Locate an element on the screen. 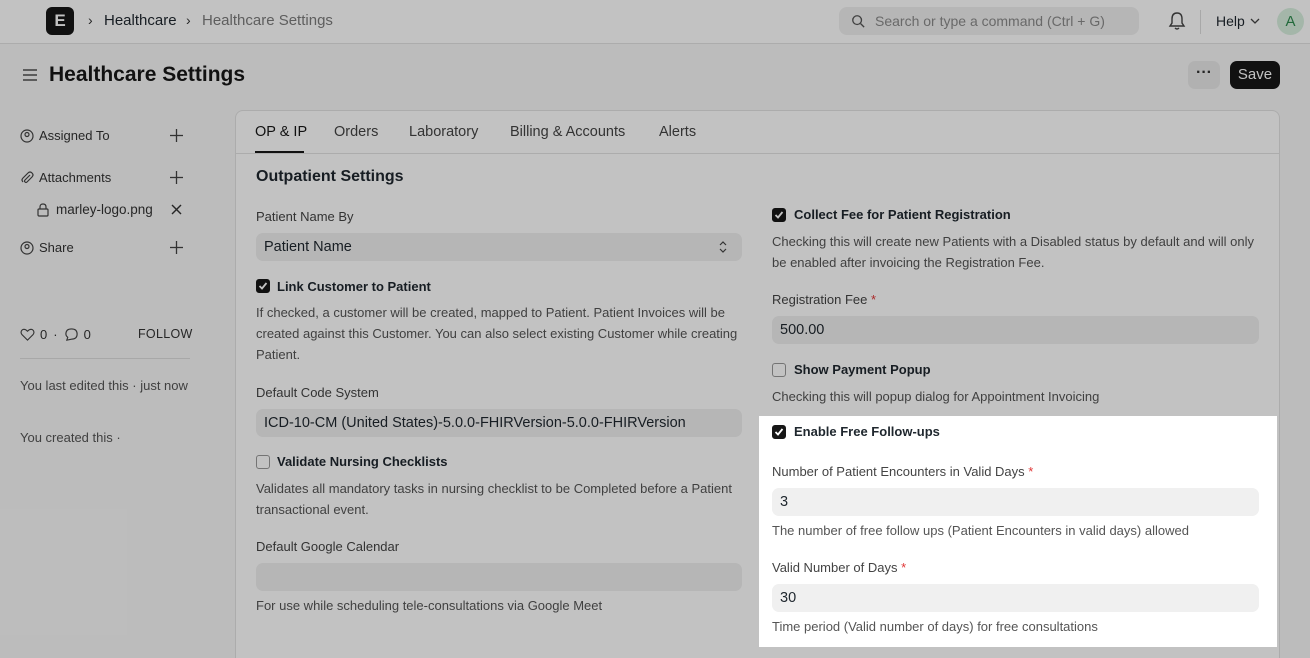 This screenshot has height=658, width=1310. encounters-input: 3 is located at coordinates (1015, 502).